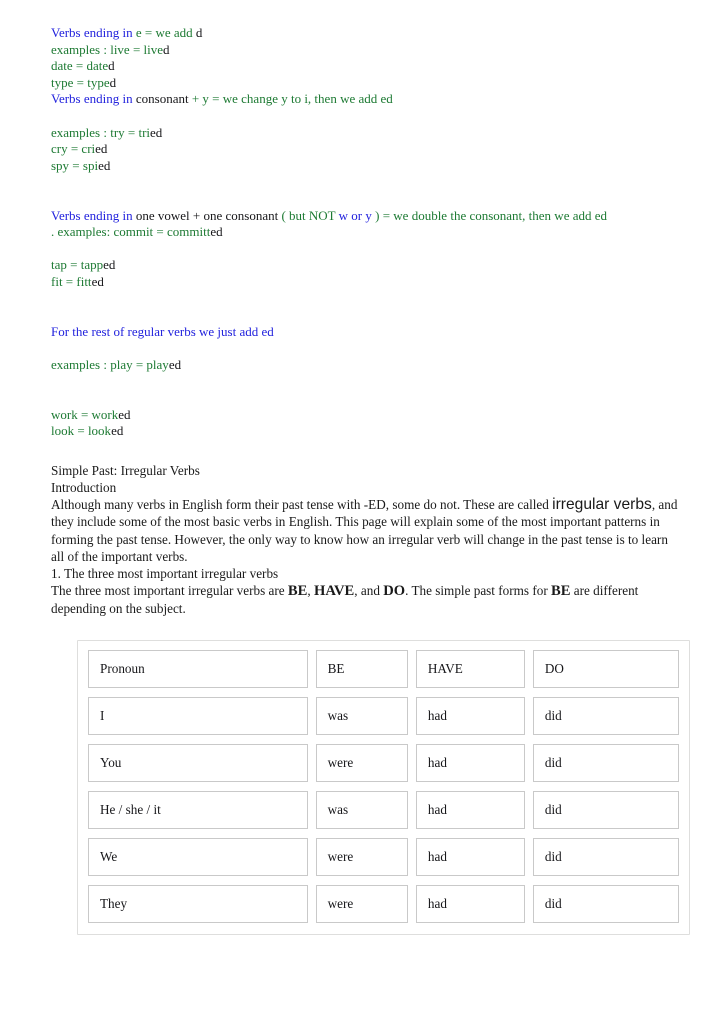 The width and height of the screenshot is (724, 1024). What do you see at coordinates (367, 415) in the screenshot?
I see `rule4-example-2: work = worked` at bounding box center [367, 415].